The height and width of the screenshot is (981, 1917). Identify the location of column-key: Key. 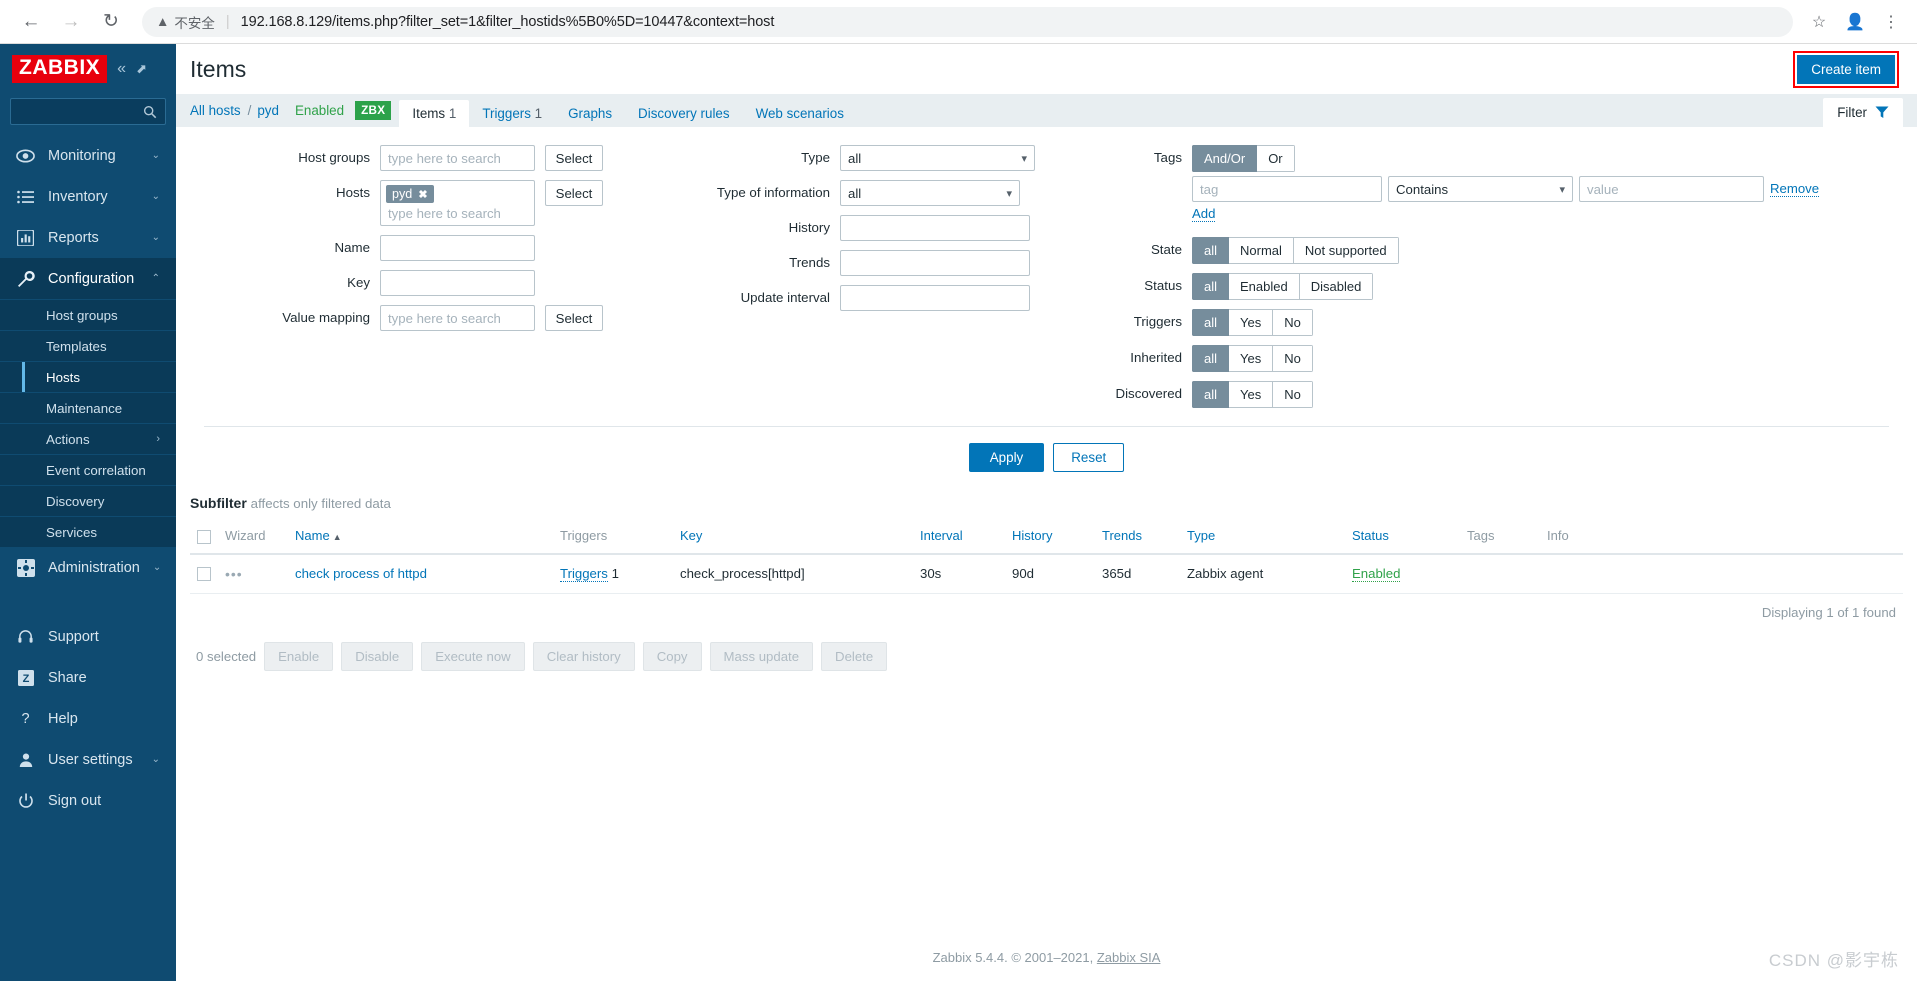
(793, 537).